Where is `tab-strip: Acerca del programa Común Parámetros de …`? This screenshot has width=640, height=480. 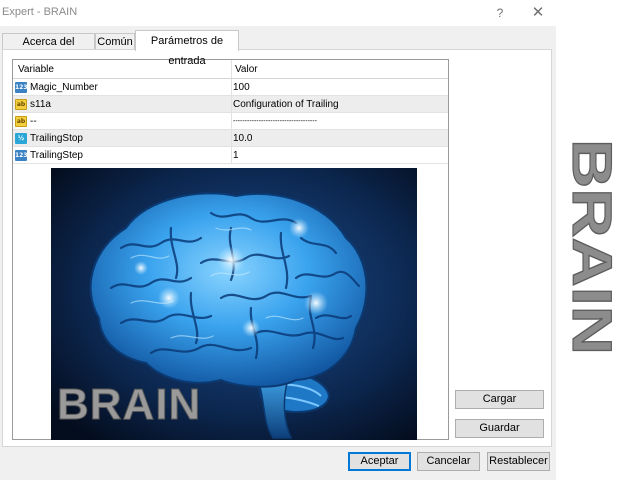 tab-strip: Acerca del programa Común Parámetros de … is located at coordinates (278, 48).